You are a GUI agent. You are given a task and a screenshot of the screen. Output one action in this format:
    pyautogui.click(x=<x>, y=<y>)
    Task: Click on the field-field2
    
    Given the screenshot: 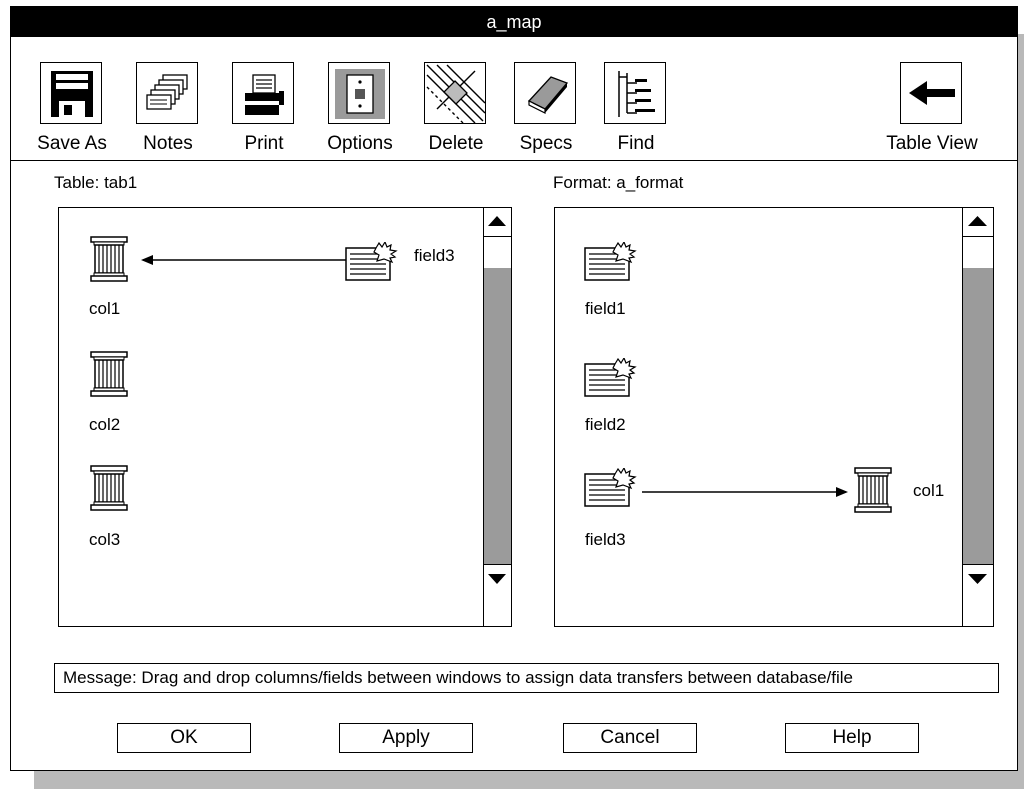 What is the action you would take?
    pyautogui.click(x=610, y=380)
    